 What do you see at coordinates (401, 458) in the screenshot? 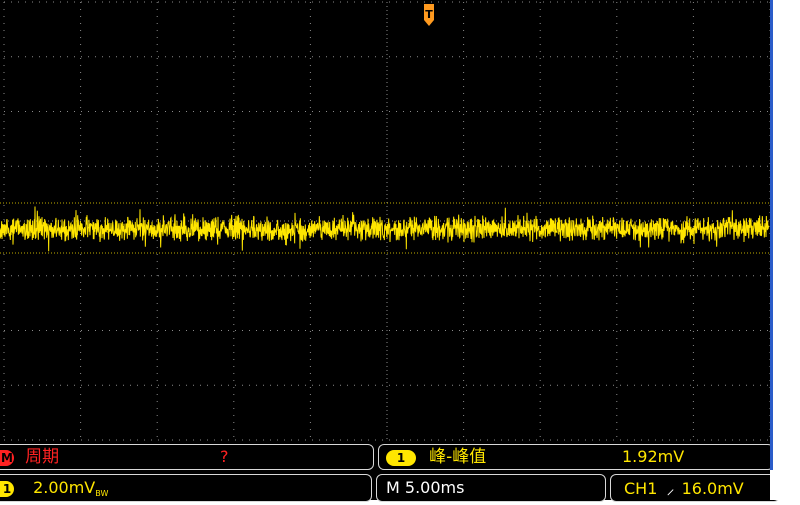
I see `measurement-2-badge: 1` at bounding box center [401, 458].